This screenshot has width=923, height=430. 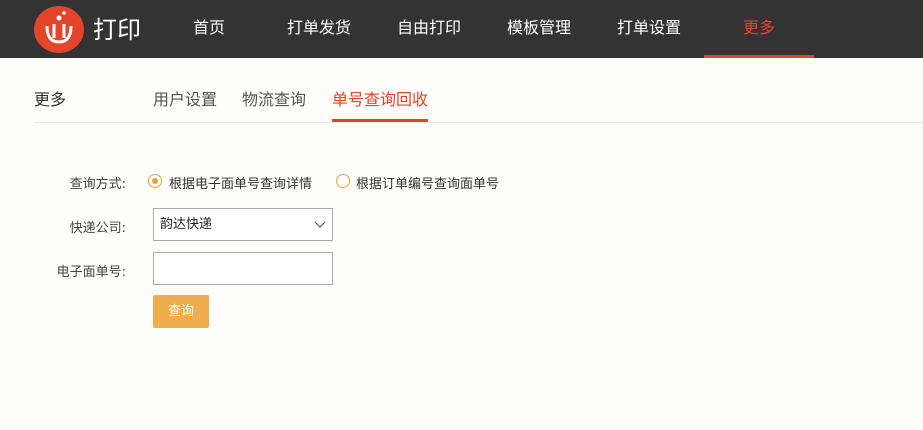 I want to click on nav-item-template-manage: 模板管理, so click(x=539, y=29).